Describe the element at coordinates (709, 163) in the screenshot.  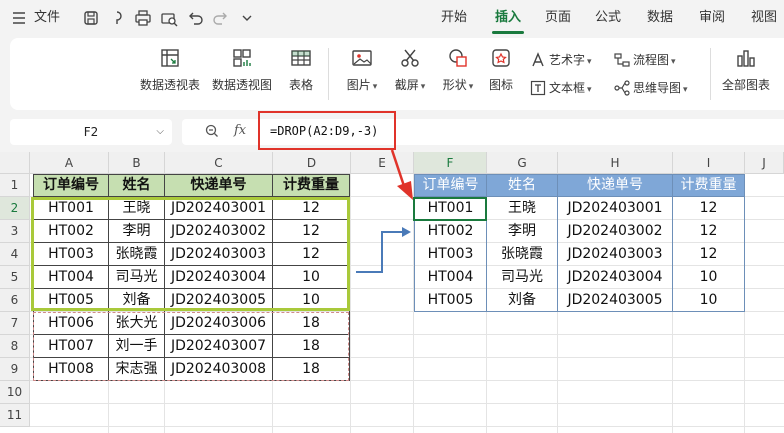
I see `column-header-i: I` at that location.